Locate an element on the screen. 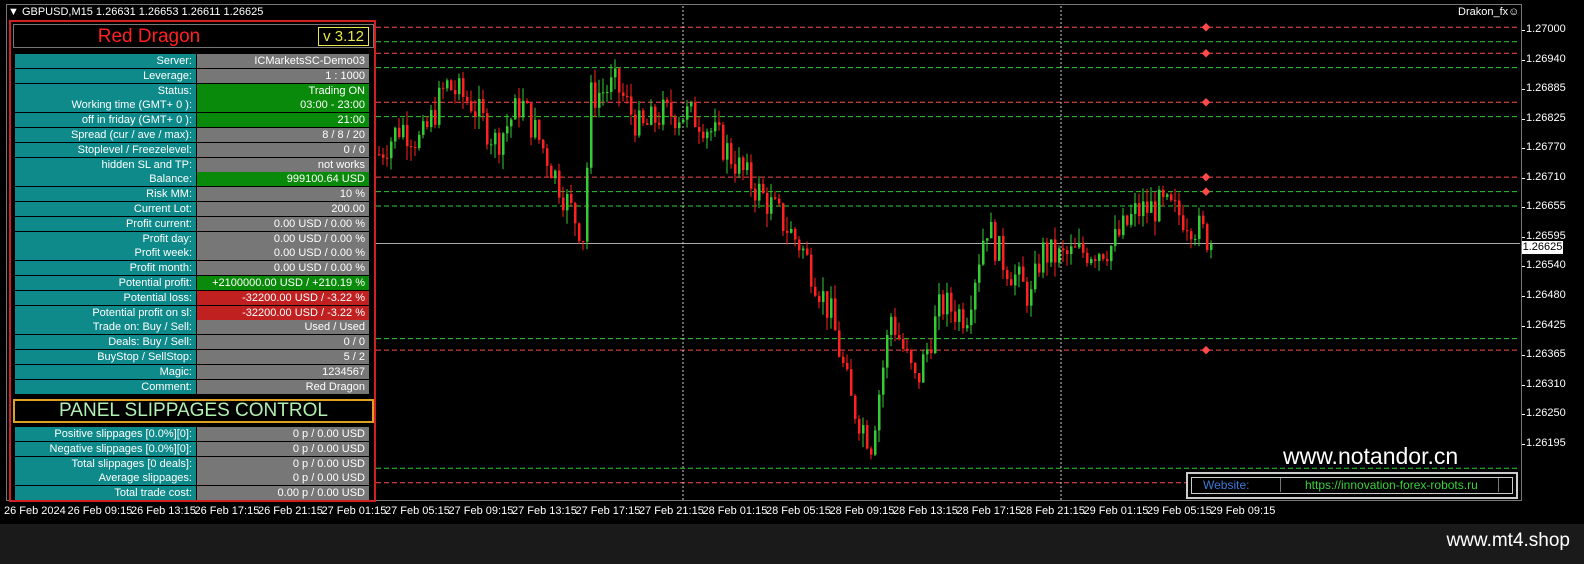 This screenshot has width=1584, height=564. time-tick: 28 Feb 09:15 is located at coordinates (862, 511).